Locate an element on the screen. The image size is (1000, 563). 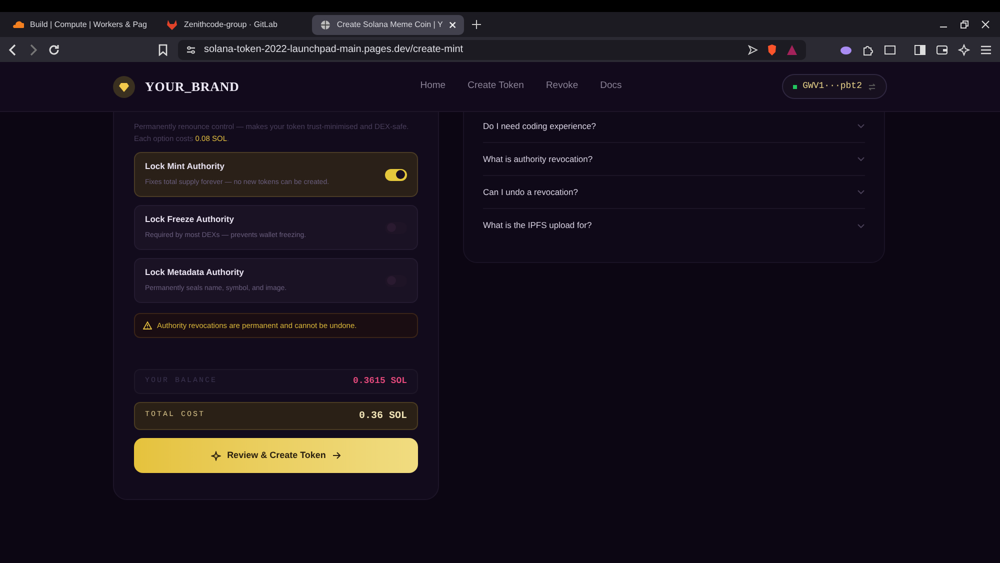
tab-title: Create Solana Meme Coin | Y is located at coordinates (389, 24).